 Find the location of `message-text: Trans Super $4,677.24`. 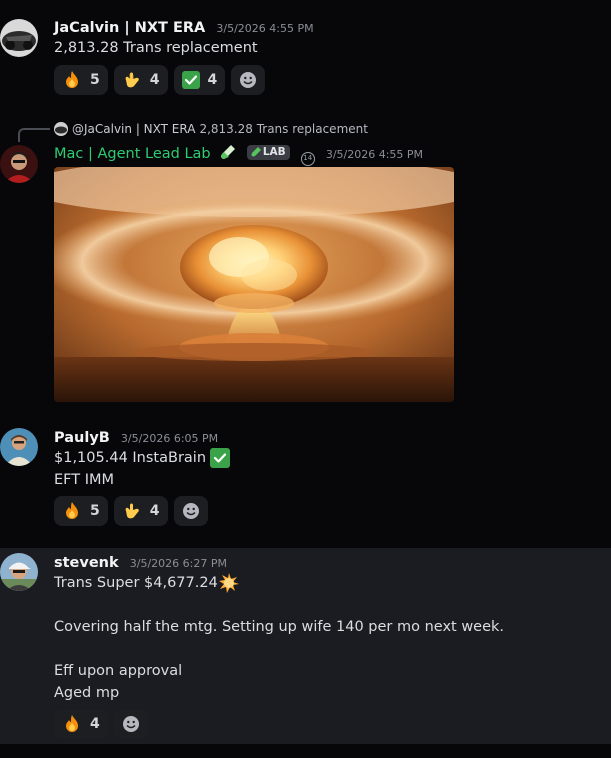

message-text: Trans Super $4,677.24 is located at coordinates (136, 583).